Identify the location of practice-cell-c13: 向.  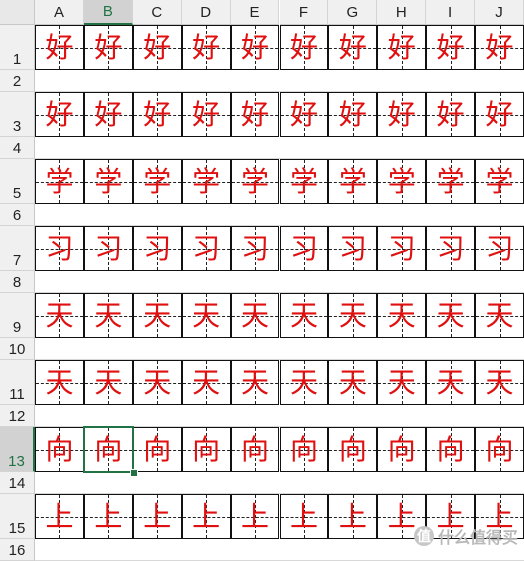
(157, 449).